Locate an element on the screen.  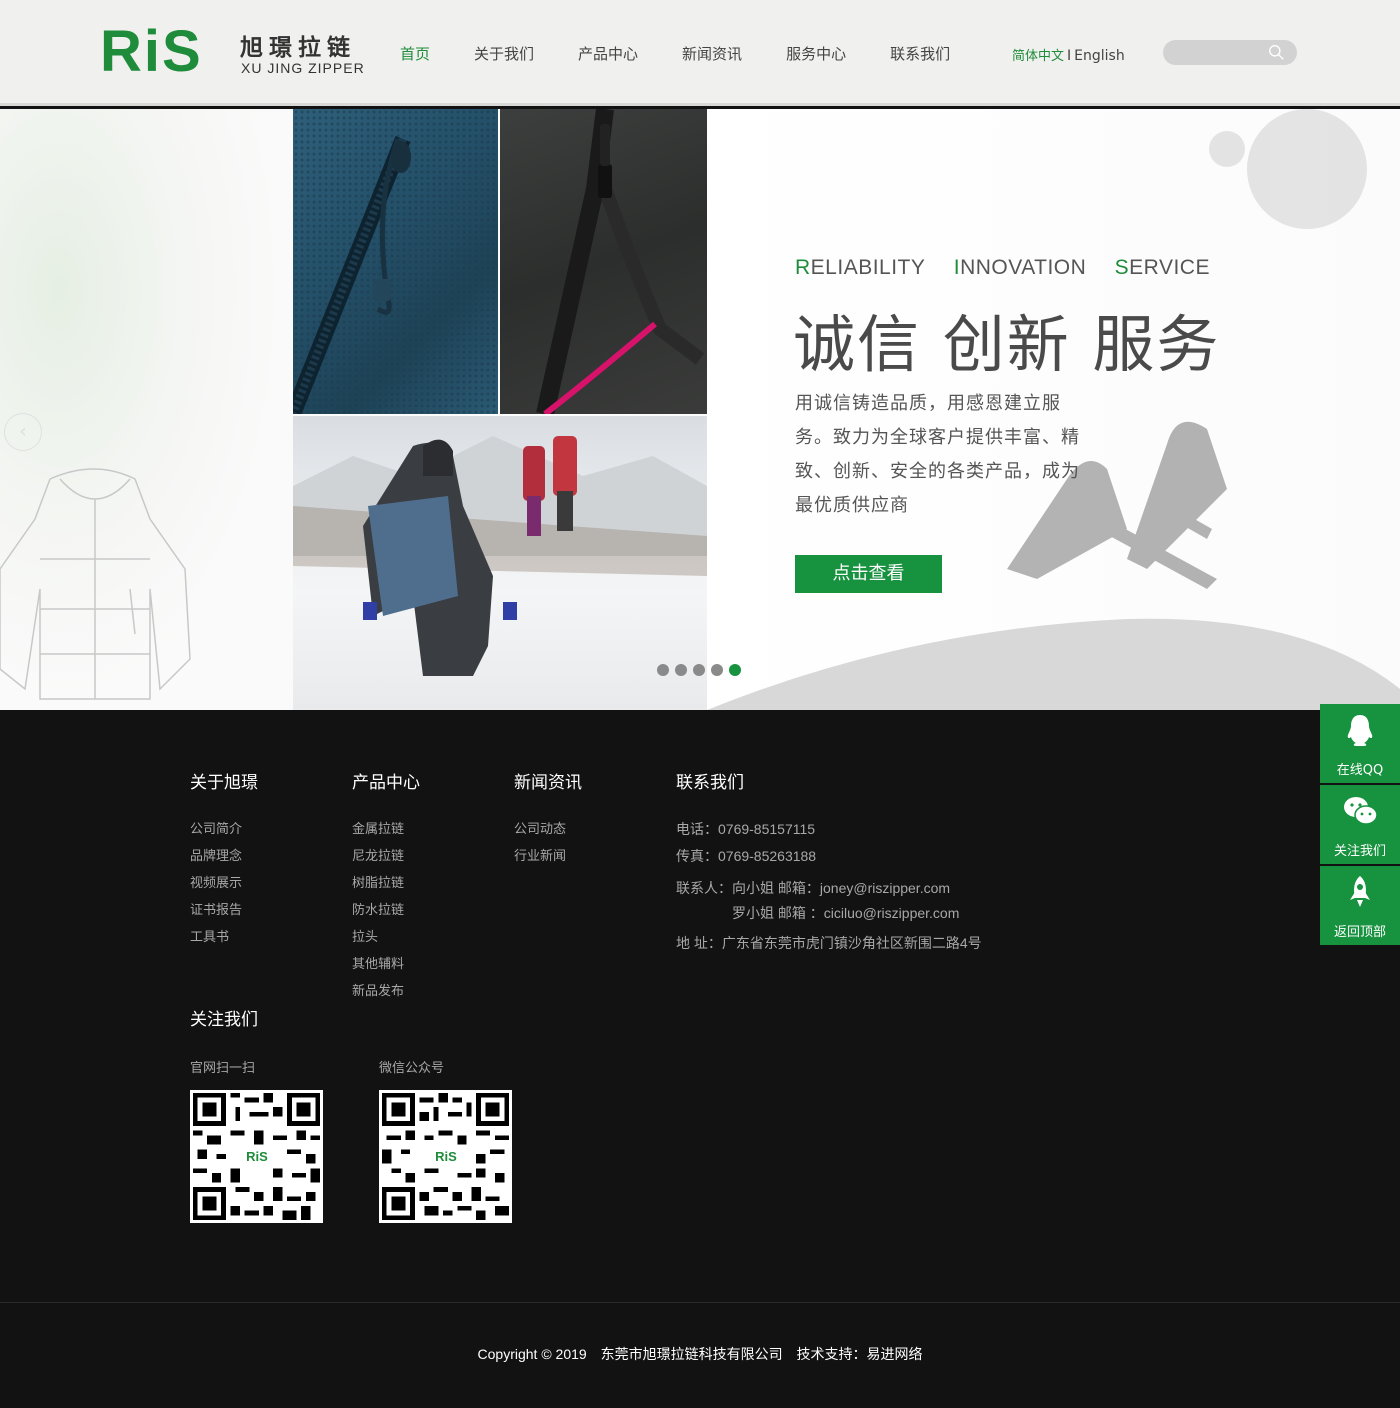
tagline-reliability: ELIABILITY is located at coordinates (868, 267).